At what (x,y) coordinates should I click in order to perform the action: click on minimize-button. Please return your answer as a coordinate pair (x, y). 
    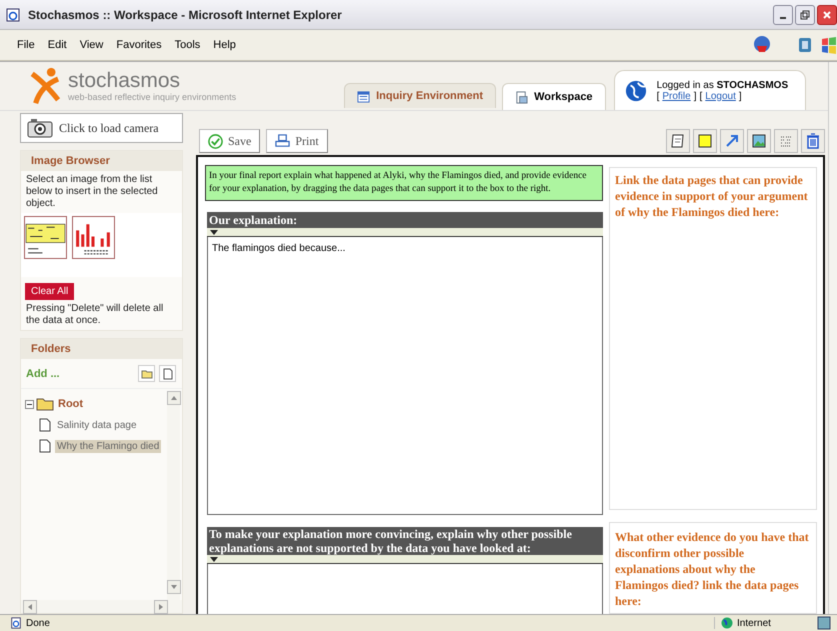
    Looking at the image, I should click on (783, 14).